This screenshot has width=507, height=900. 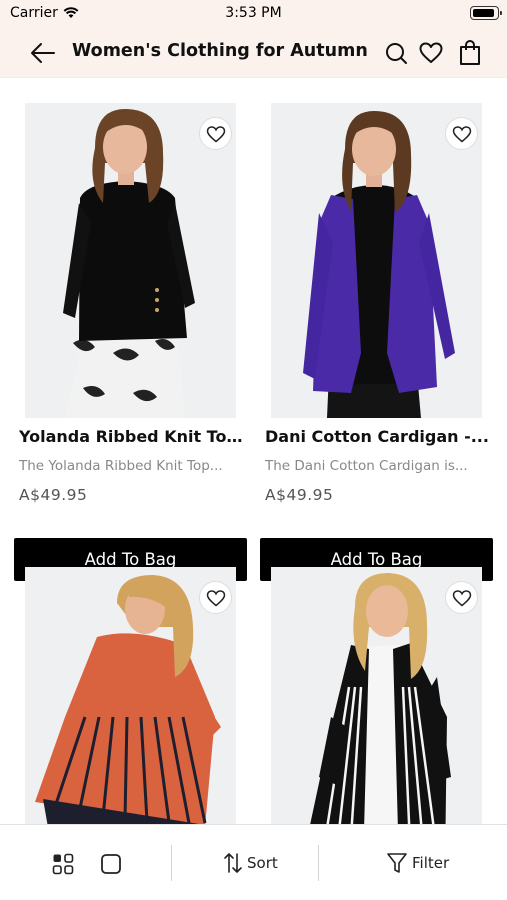 What do you see at coordinates (486, 13) in the screenshot?
I see `battery-icon` at bounding box center [486, 13].